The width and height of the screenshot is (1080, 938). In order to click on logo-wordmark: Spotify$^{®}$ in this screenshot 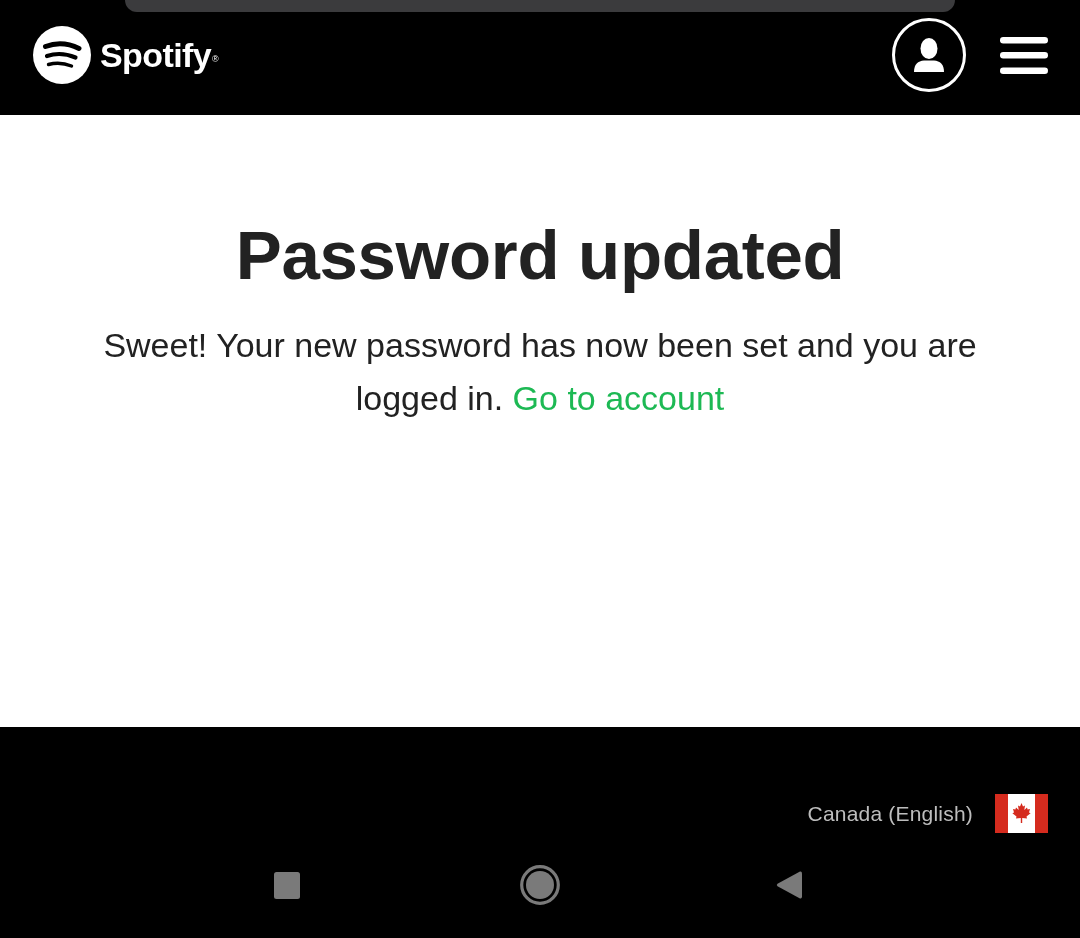, I will do `click(159, 55)`.